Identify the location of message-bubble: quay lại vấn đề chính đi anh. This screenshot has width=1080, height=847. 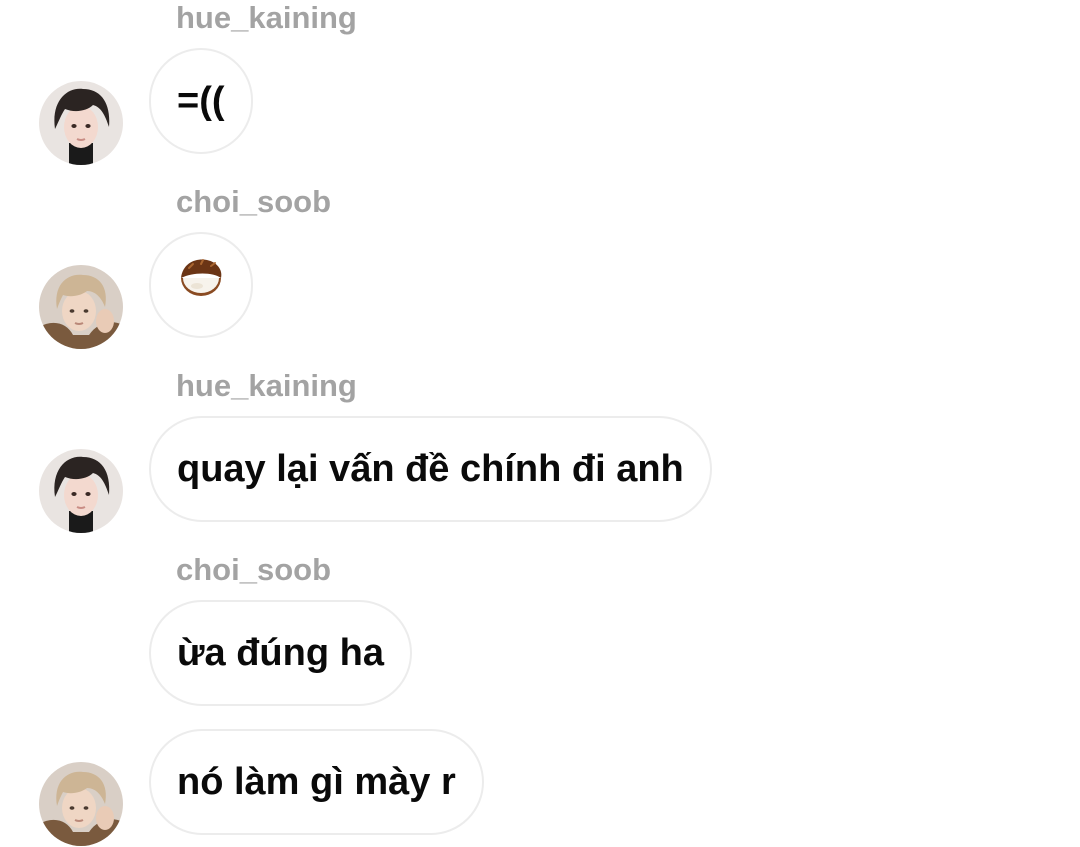
(430, 469).